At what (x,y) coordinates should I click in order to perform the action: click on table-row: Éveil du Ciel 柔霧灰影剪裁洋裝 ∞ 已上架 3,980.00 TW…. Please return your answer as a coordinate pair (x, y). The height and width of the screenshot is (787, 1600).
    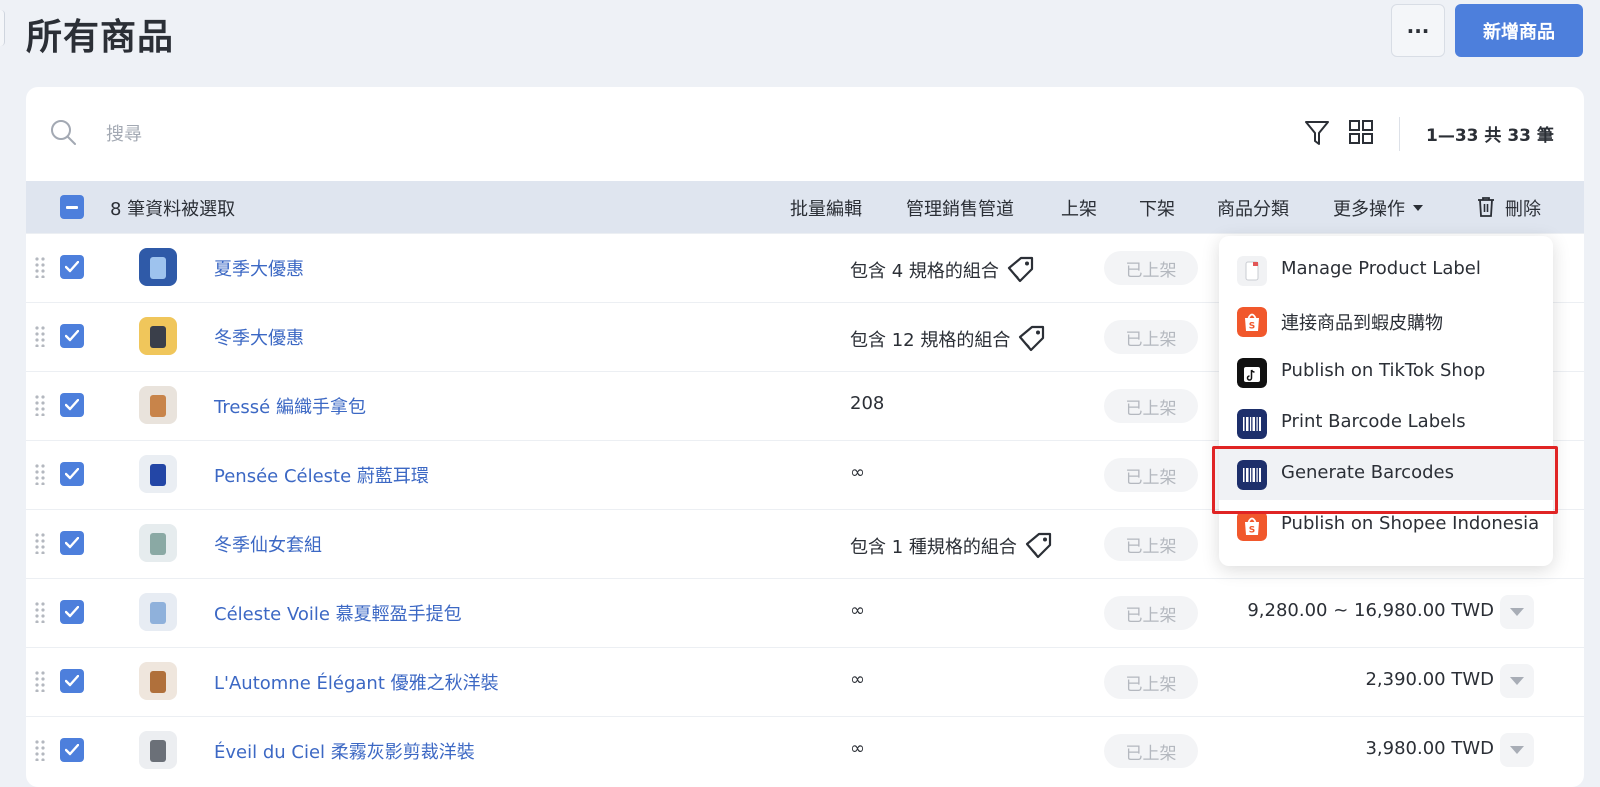
    Looking at the image, I should click on (805, 750).